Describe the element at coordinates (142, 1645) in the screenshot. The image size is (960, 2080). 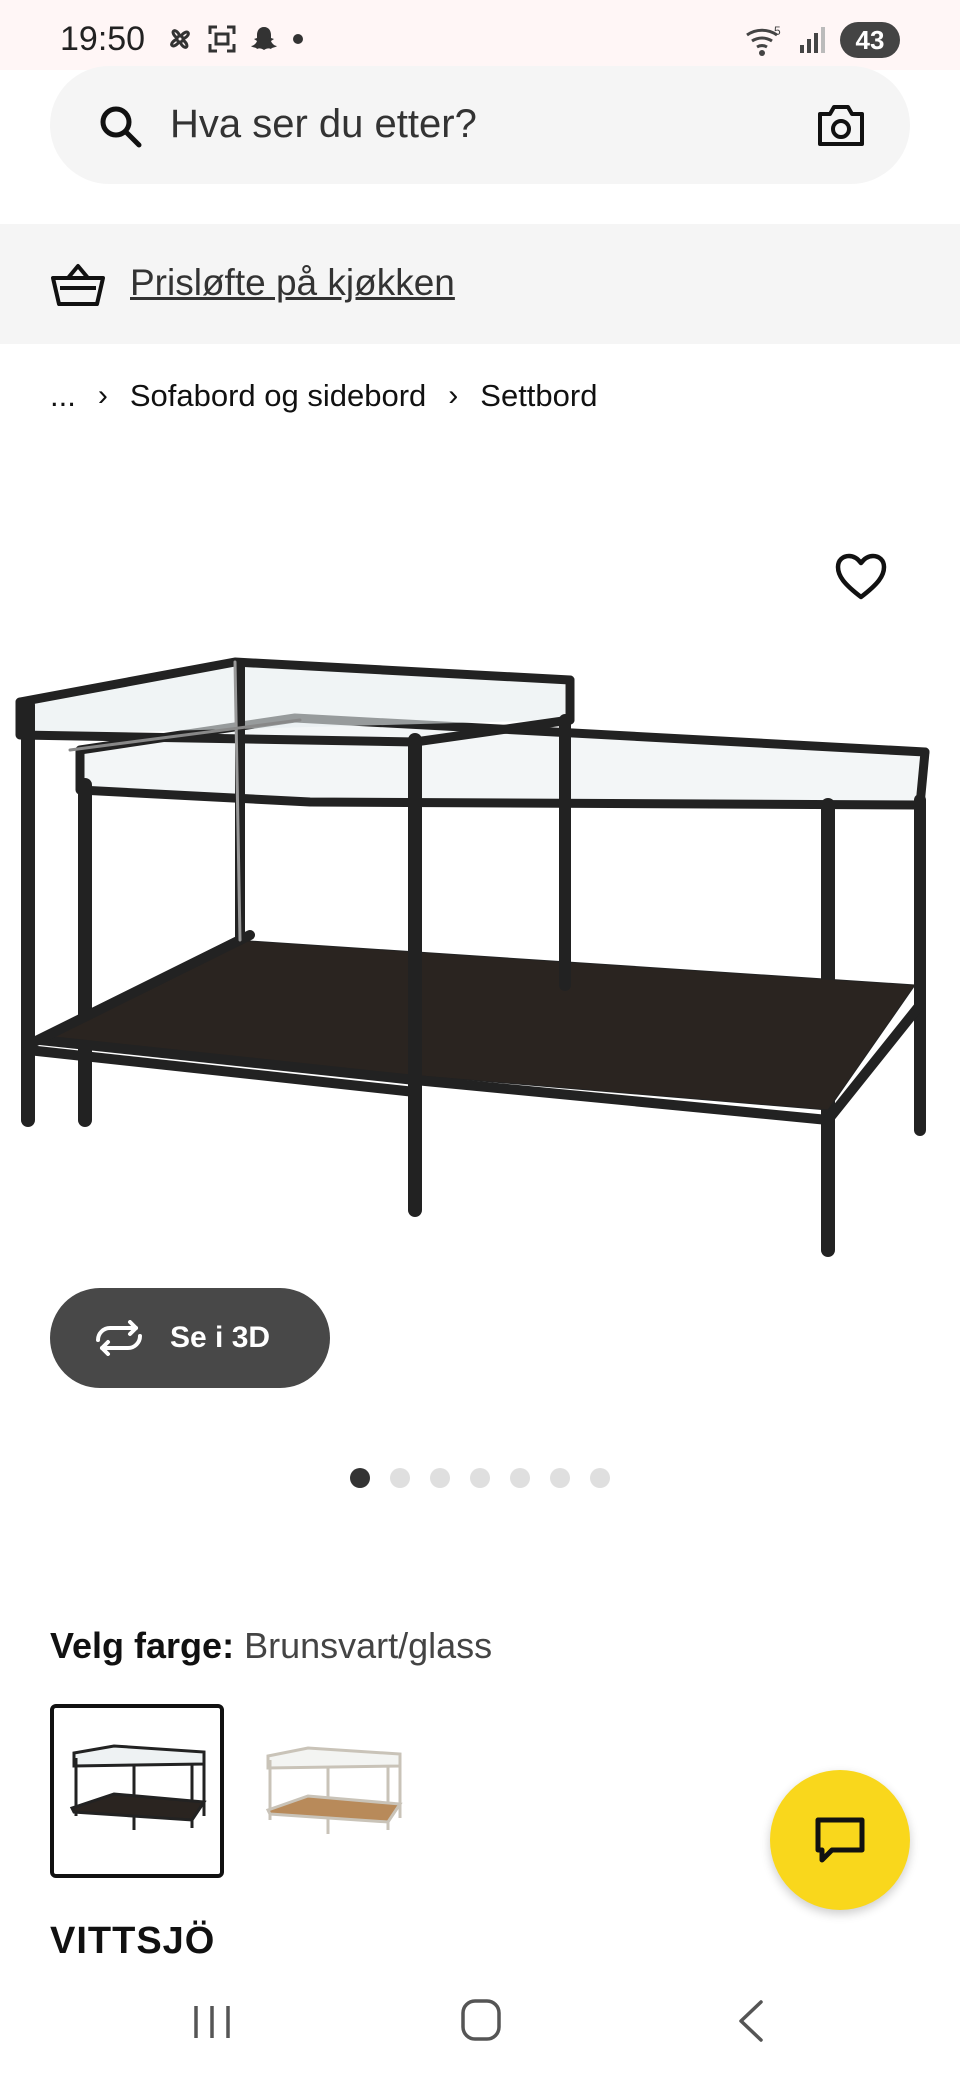
I see `color-label: Velg farge:` at that location.